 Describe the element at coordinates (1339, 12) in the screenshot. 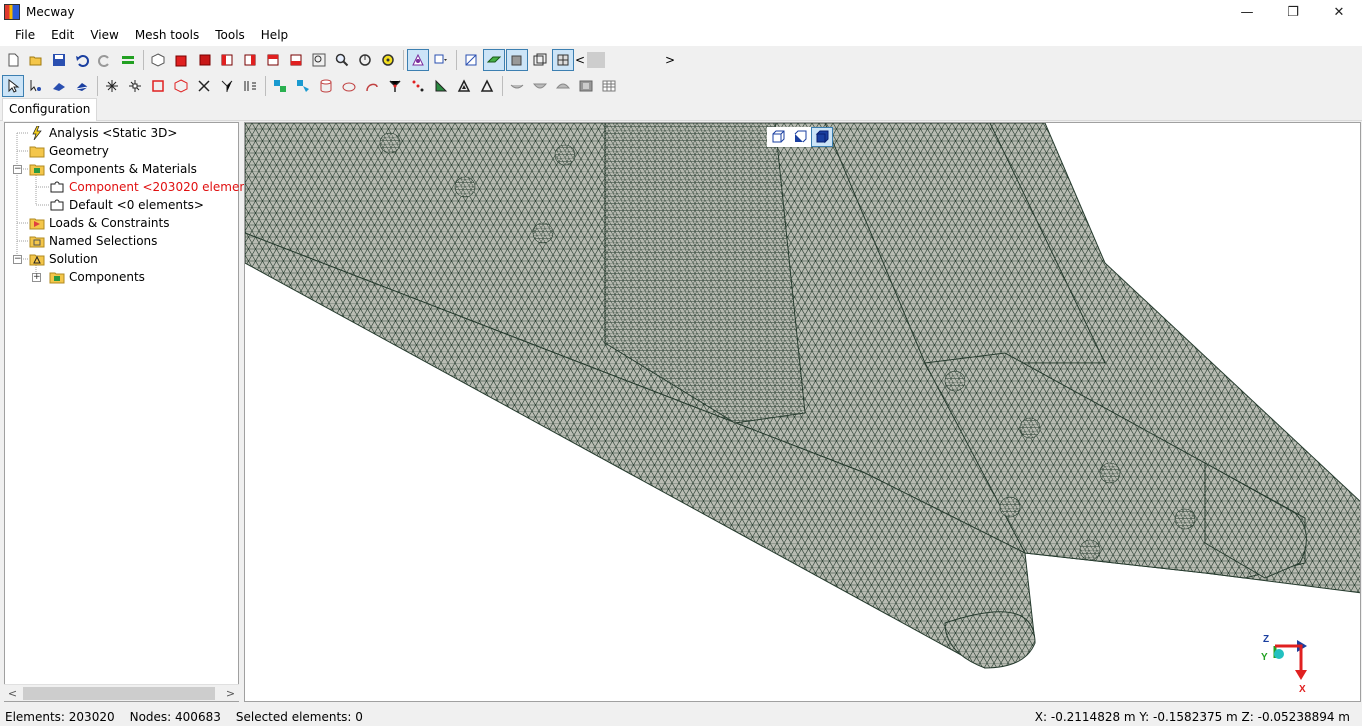

I see `close-button: ✕` at that location.